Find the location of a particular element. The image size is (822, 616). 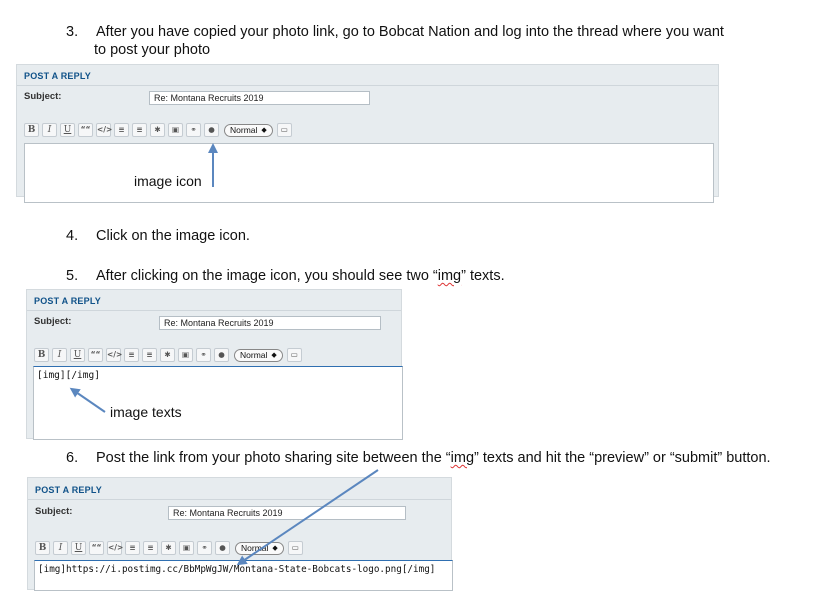

arrow-to-image-texts is located at coordinates (87, 400).